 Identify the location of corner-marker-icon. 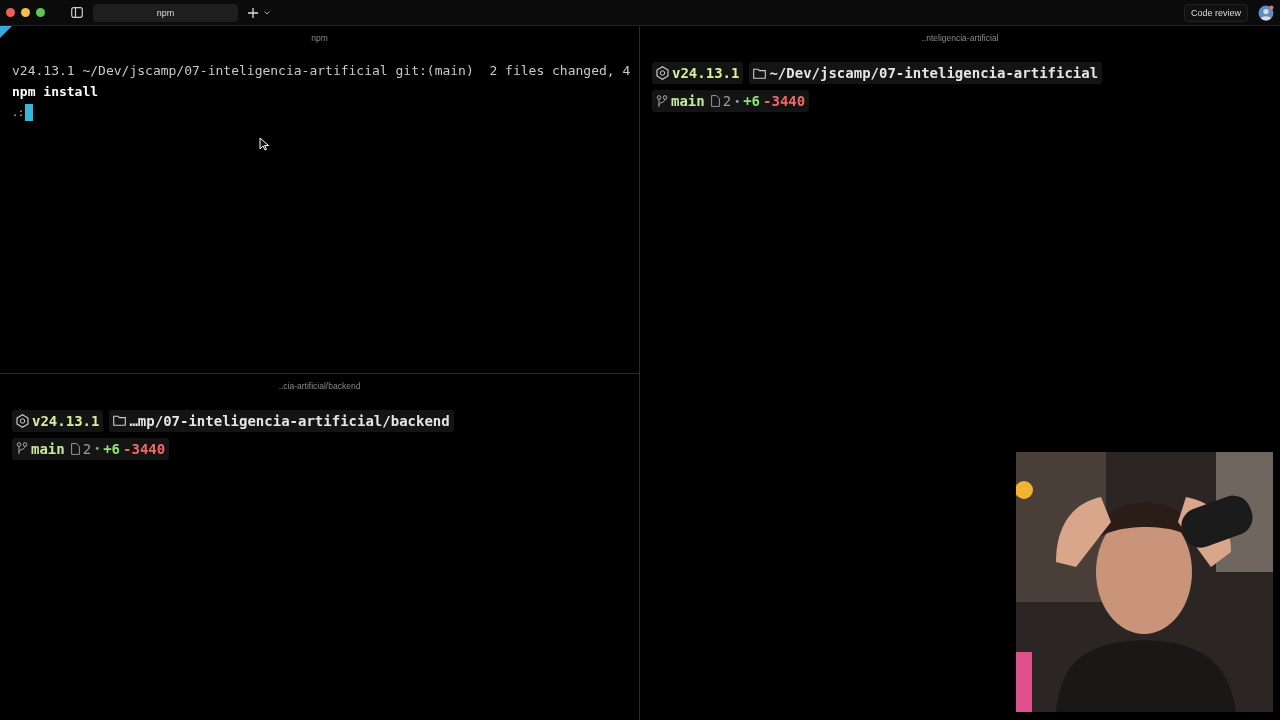
(6, 32).